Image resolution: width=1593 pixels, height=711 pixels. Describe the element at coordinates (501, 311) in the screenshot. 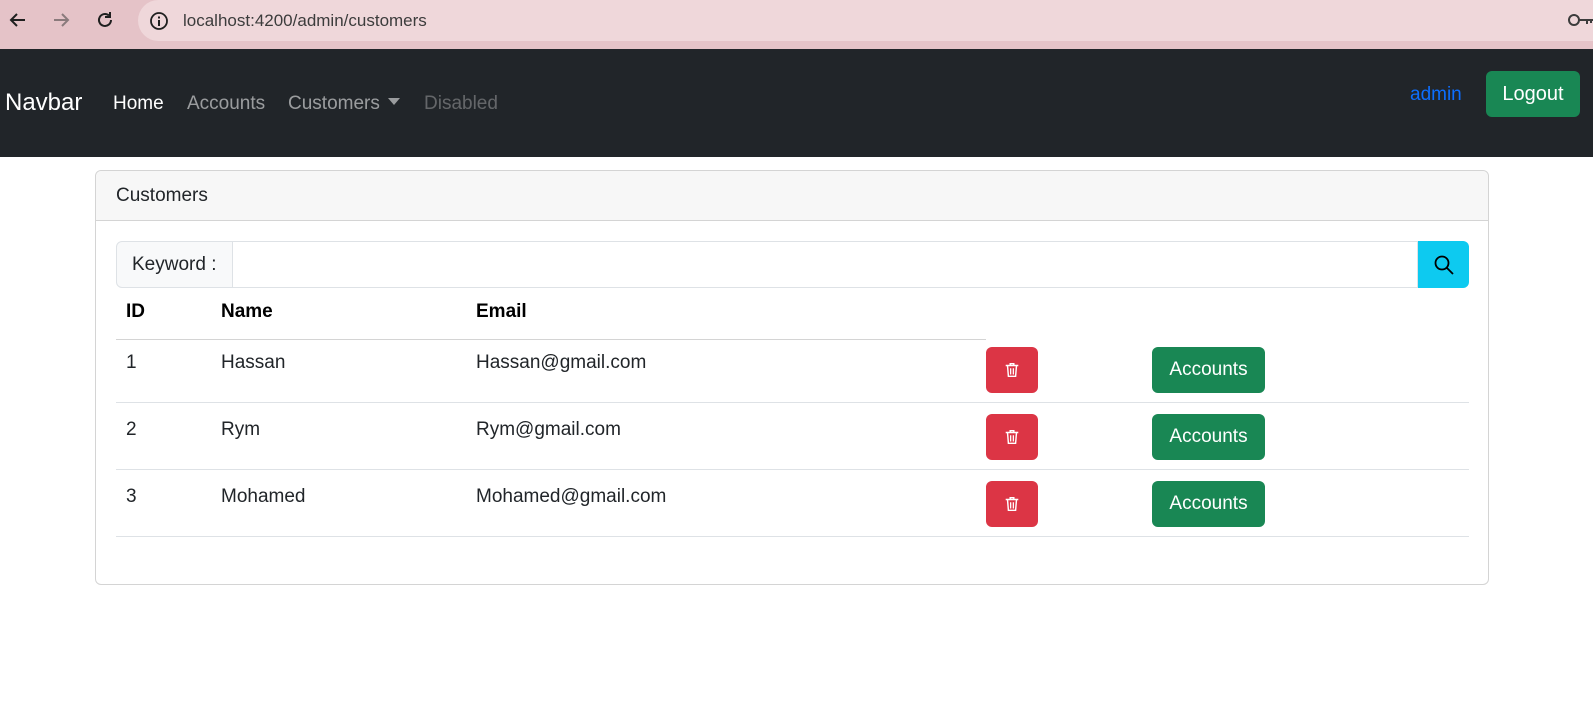

I see `table-header-email: Email` at that location.